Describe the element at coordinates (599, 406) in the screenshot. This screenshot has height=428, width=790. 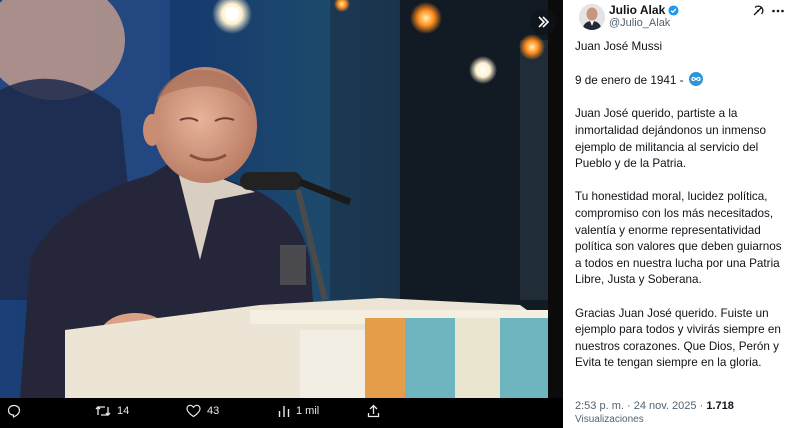
I see `tweet-time: 2:53 p. m.` at that location.